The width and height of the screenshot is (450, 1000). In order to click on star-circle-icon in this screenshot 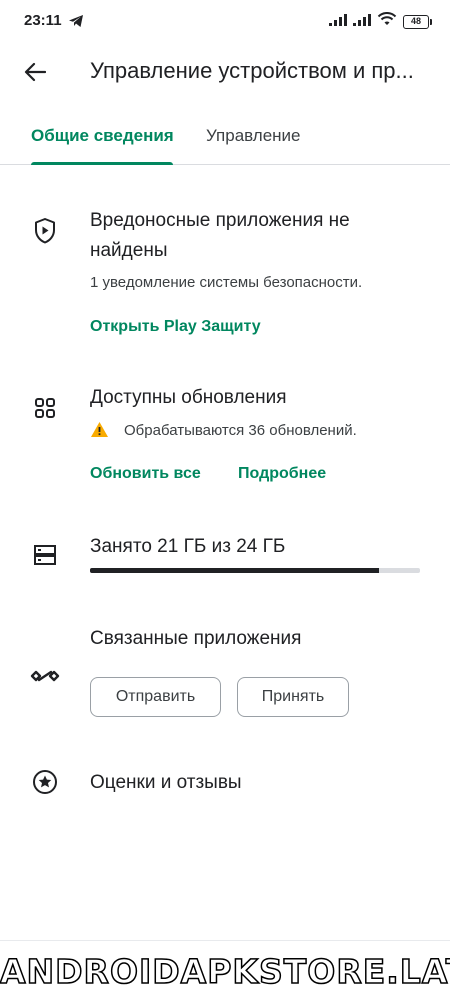, I will do `click(45, 782)`.